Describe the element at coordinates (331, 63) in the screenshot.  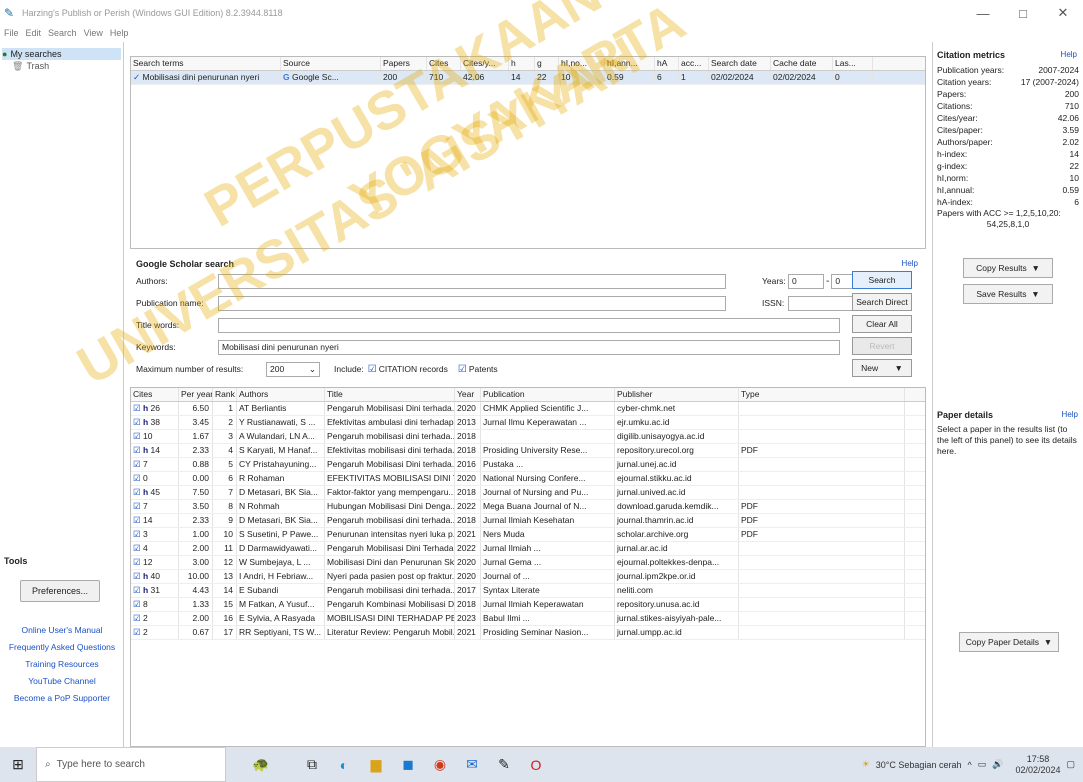
I see `col-header: Source` at that location.